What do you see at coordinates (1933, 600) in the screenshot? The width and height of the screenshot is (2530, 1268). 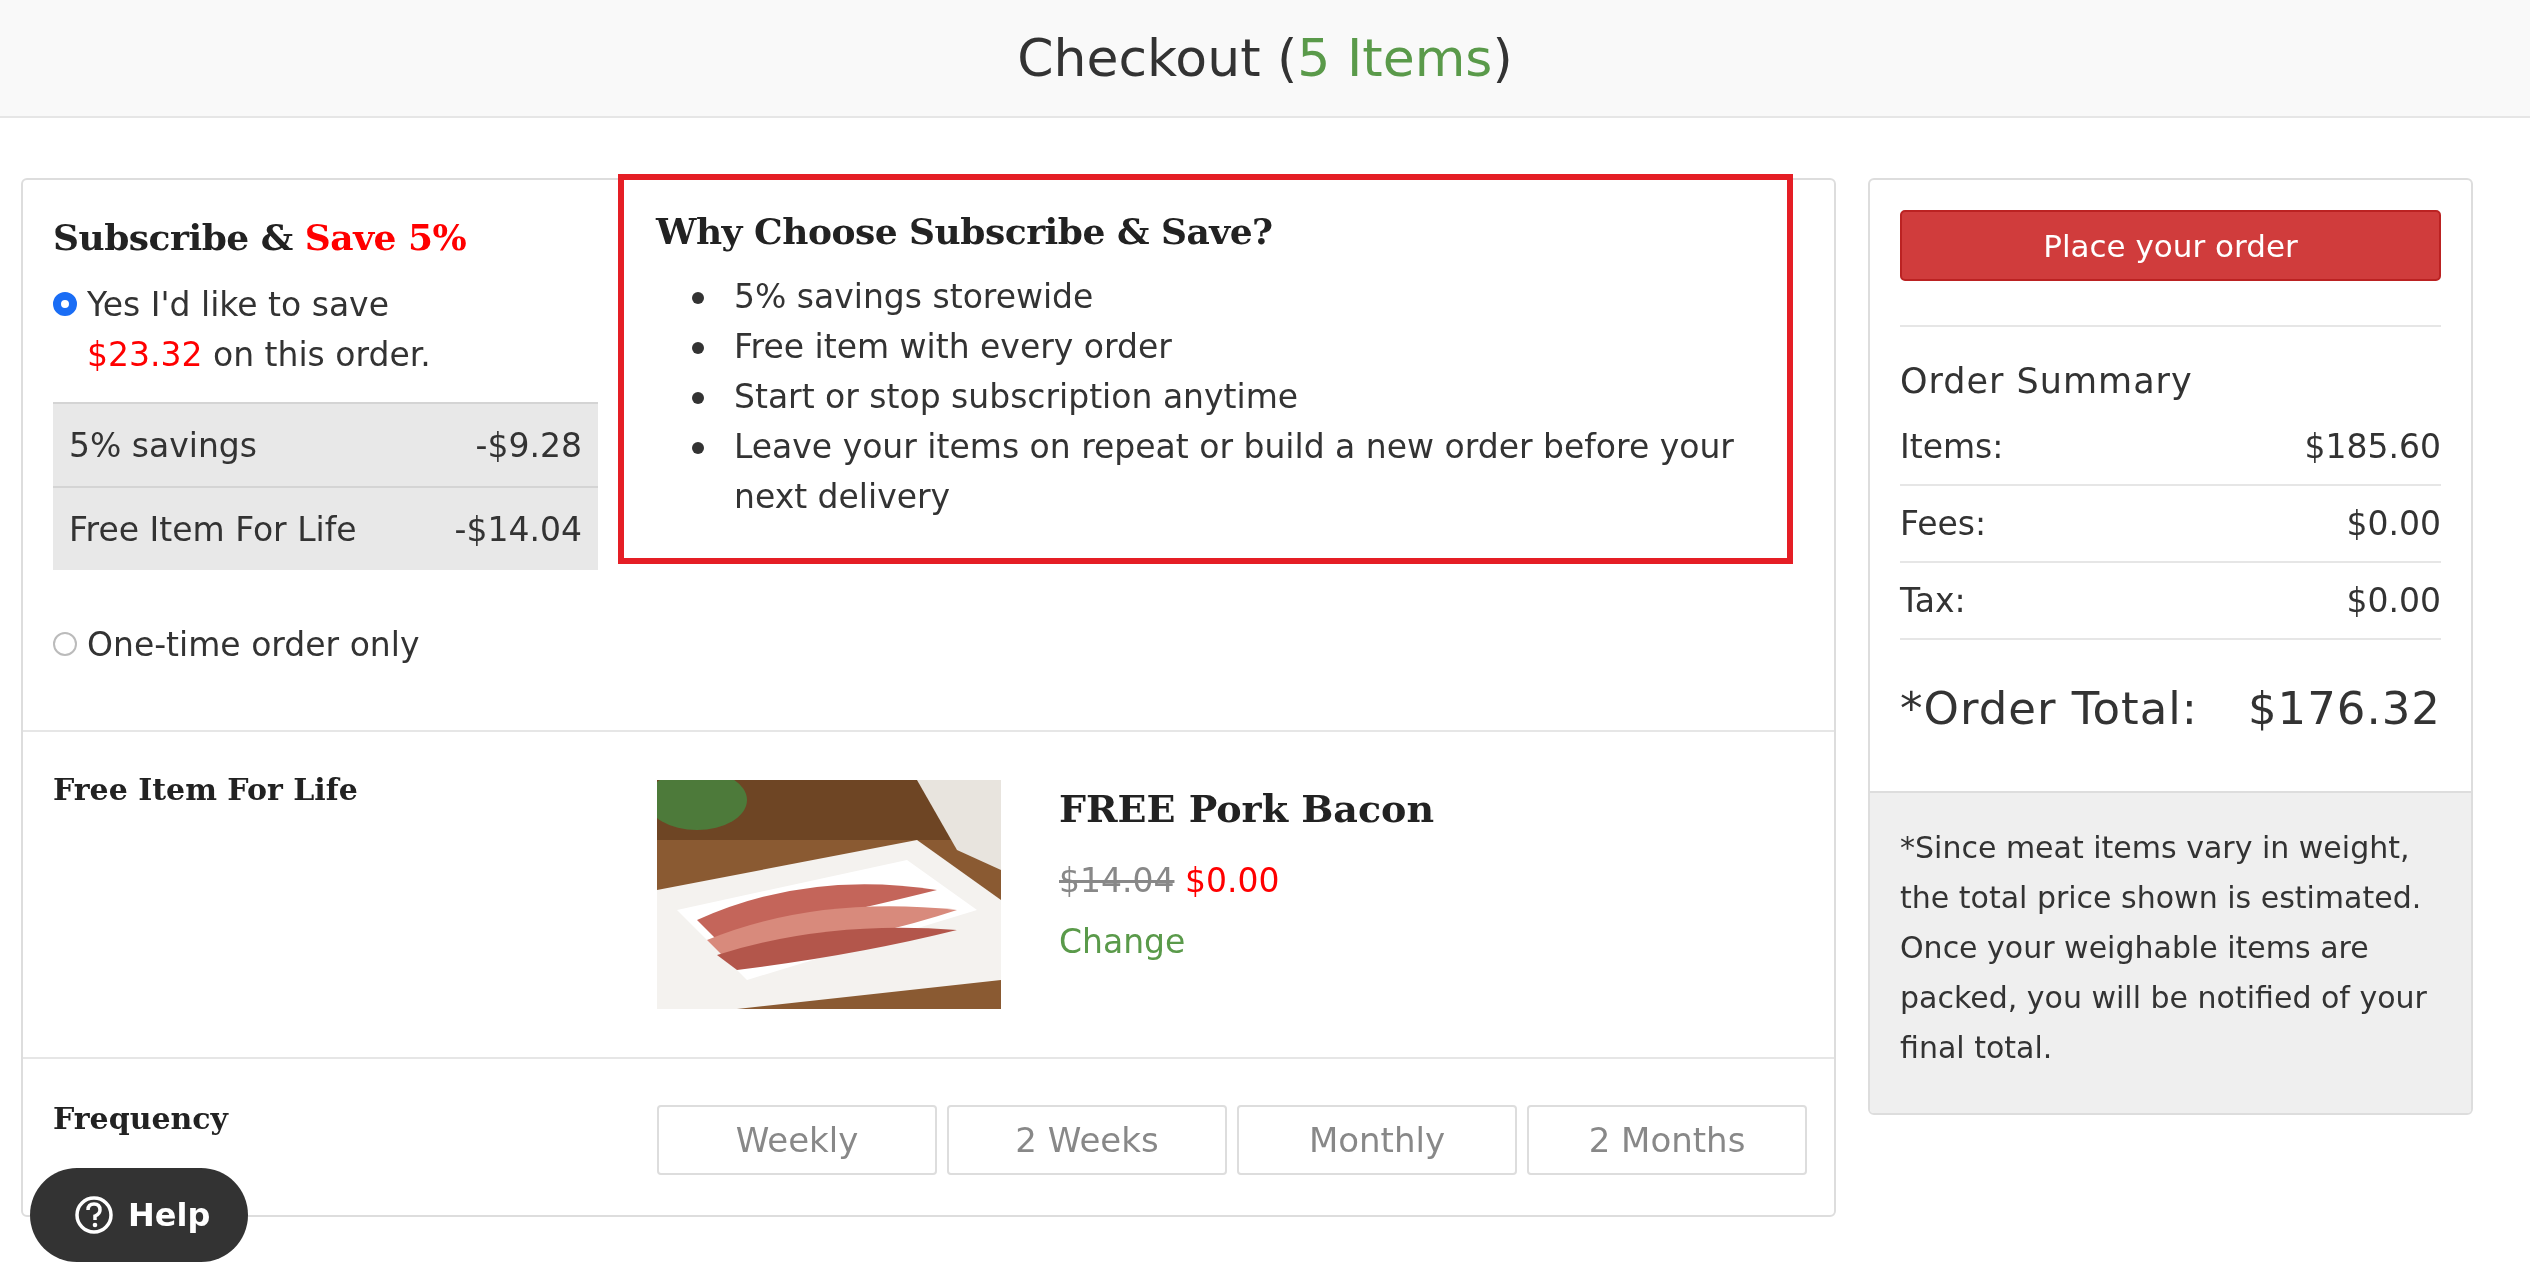 I see `summary-label: Tax:` at bounding box center [1933, 600].